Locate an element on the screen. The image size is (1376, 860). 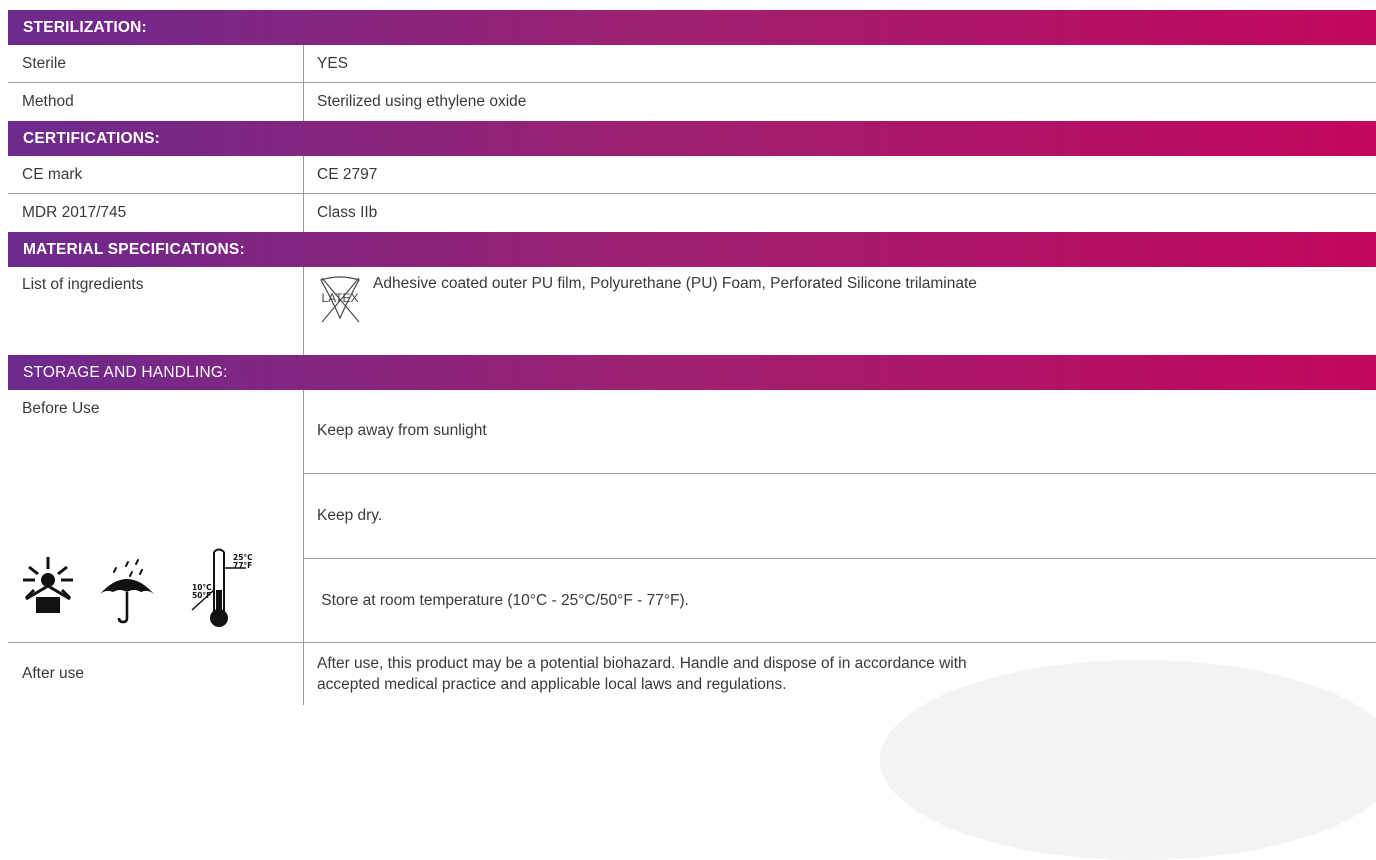
table-row-method: Method Sterilized using ethylene oxide is located at coordinates (692, 102).